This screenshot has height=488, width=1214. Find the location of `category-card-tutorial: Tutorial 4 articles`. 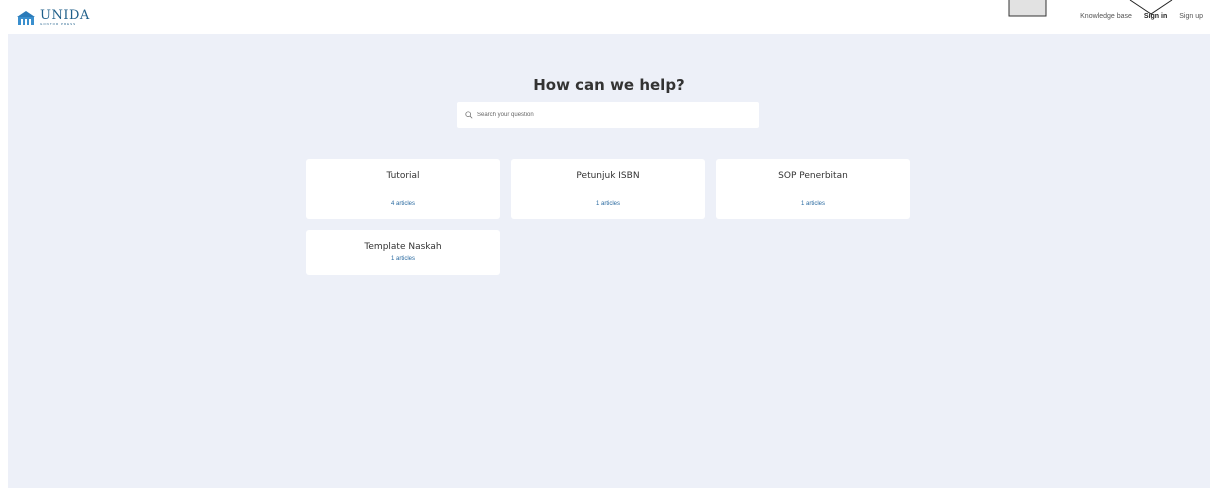

category-card-tutorial: Tutorial 4 articles is located at coordinates (403, 189).